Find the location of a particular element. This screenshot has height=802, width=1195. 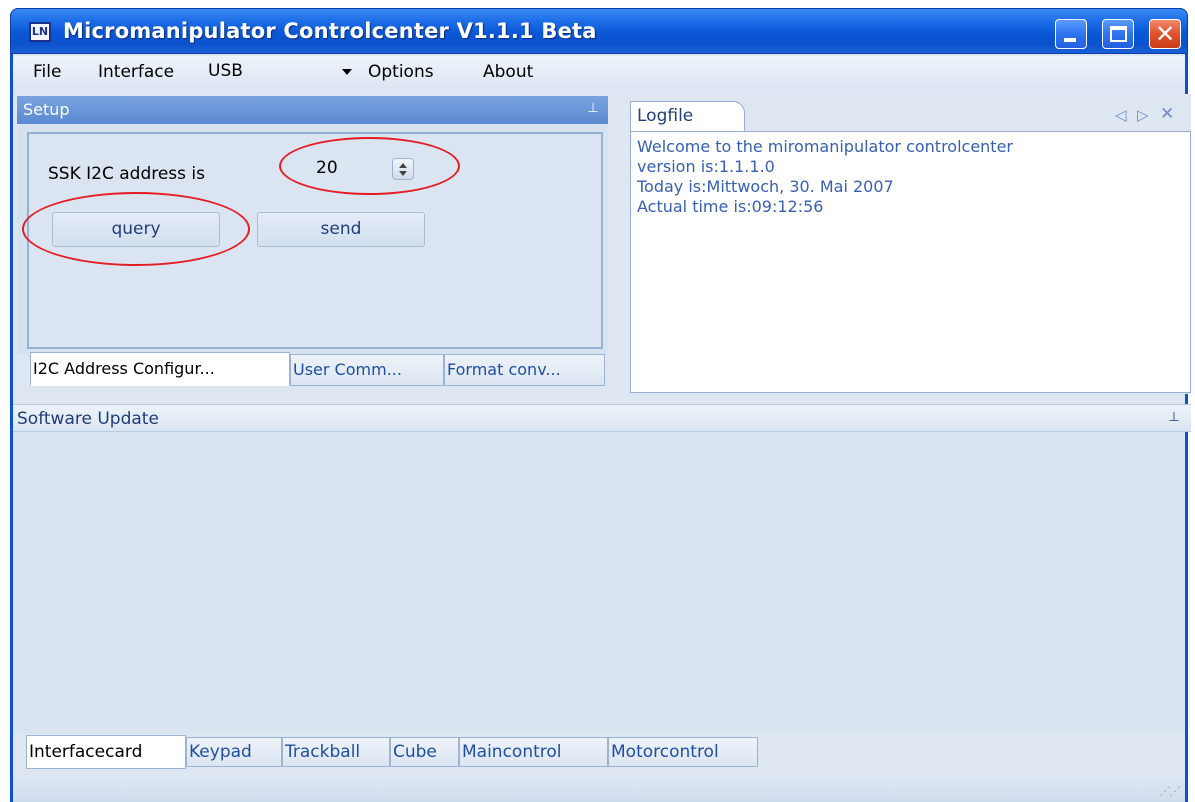

minimize-icon is located at coordinates (1070, 40).